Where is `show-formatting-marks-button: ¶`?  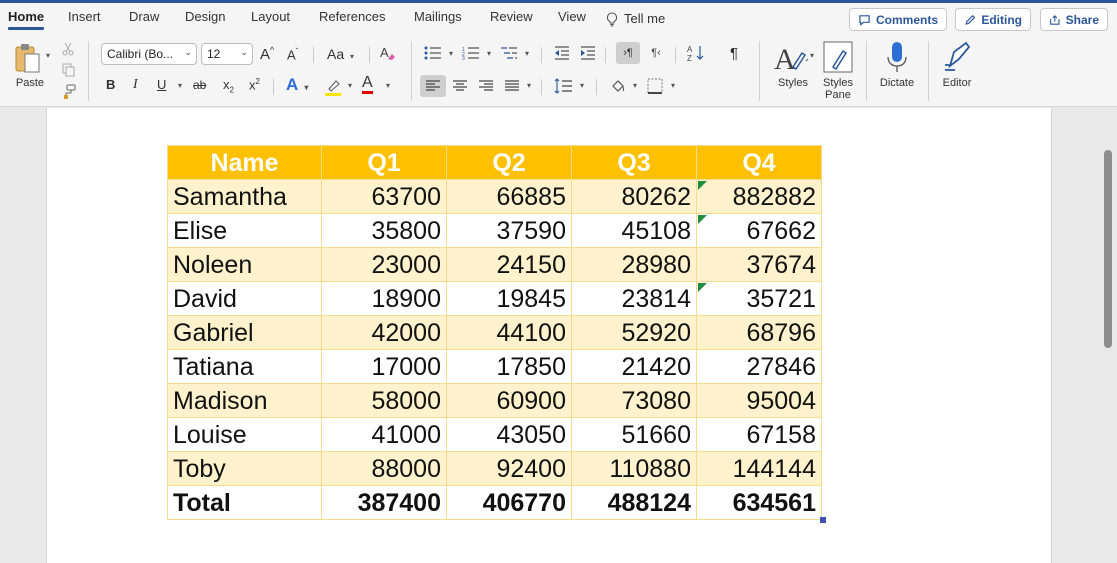 show-formatting-marks-button: ¶ is located at coordinates (734, 53).